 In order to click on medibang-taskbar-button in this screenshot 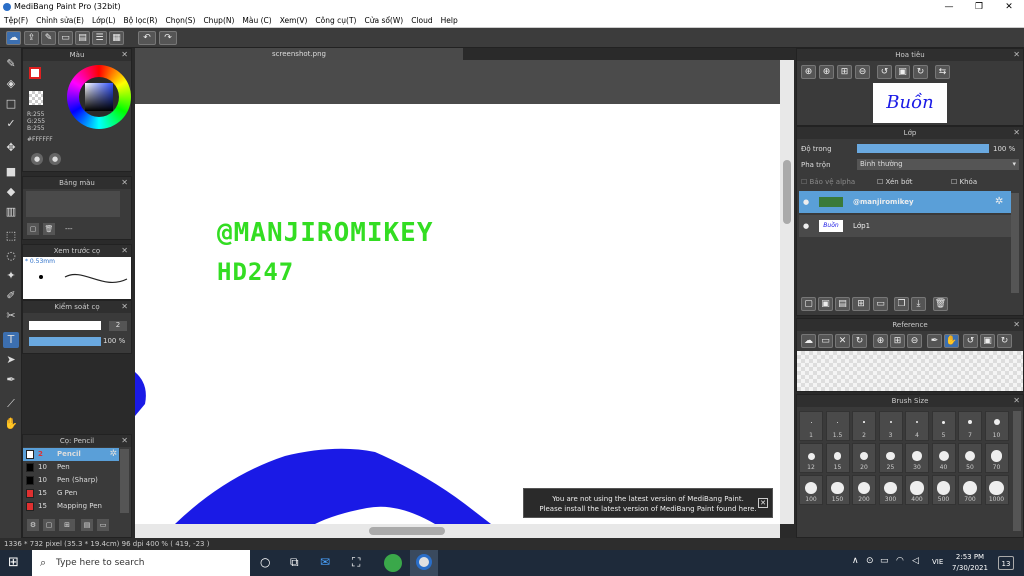, I will do `click(424, 563)`.